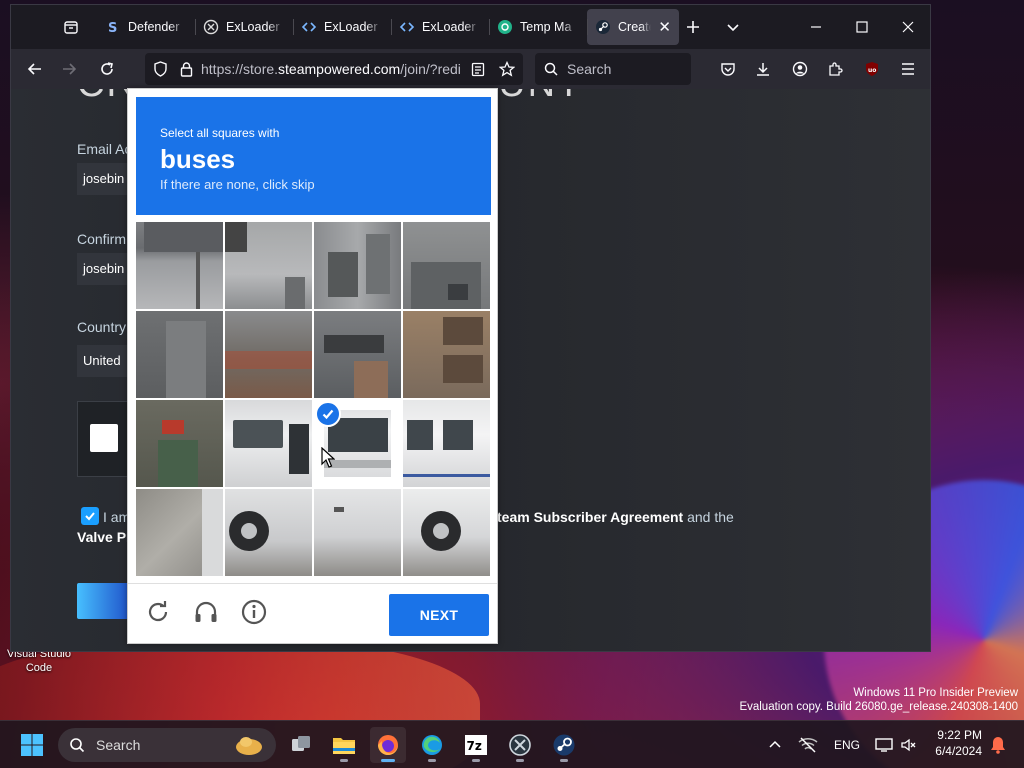 The width and height of the screenshot is (1024, 768). What do you see at coordinates (328, 414) in the screenshot?
I see `tile-selected-check-icon` at bounding box center [328, 414].